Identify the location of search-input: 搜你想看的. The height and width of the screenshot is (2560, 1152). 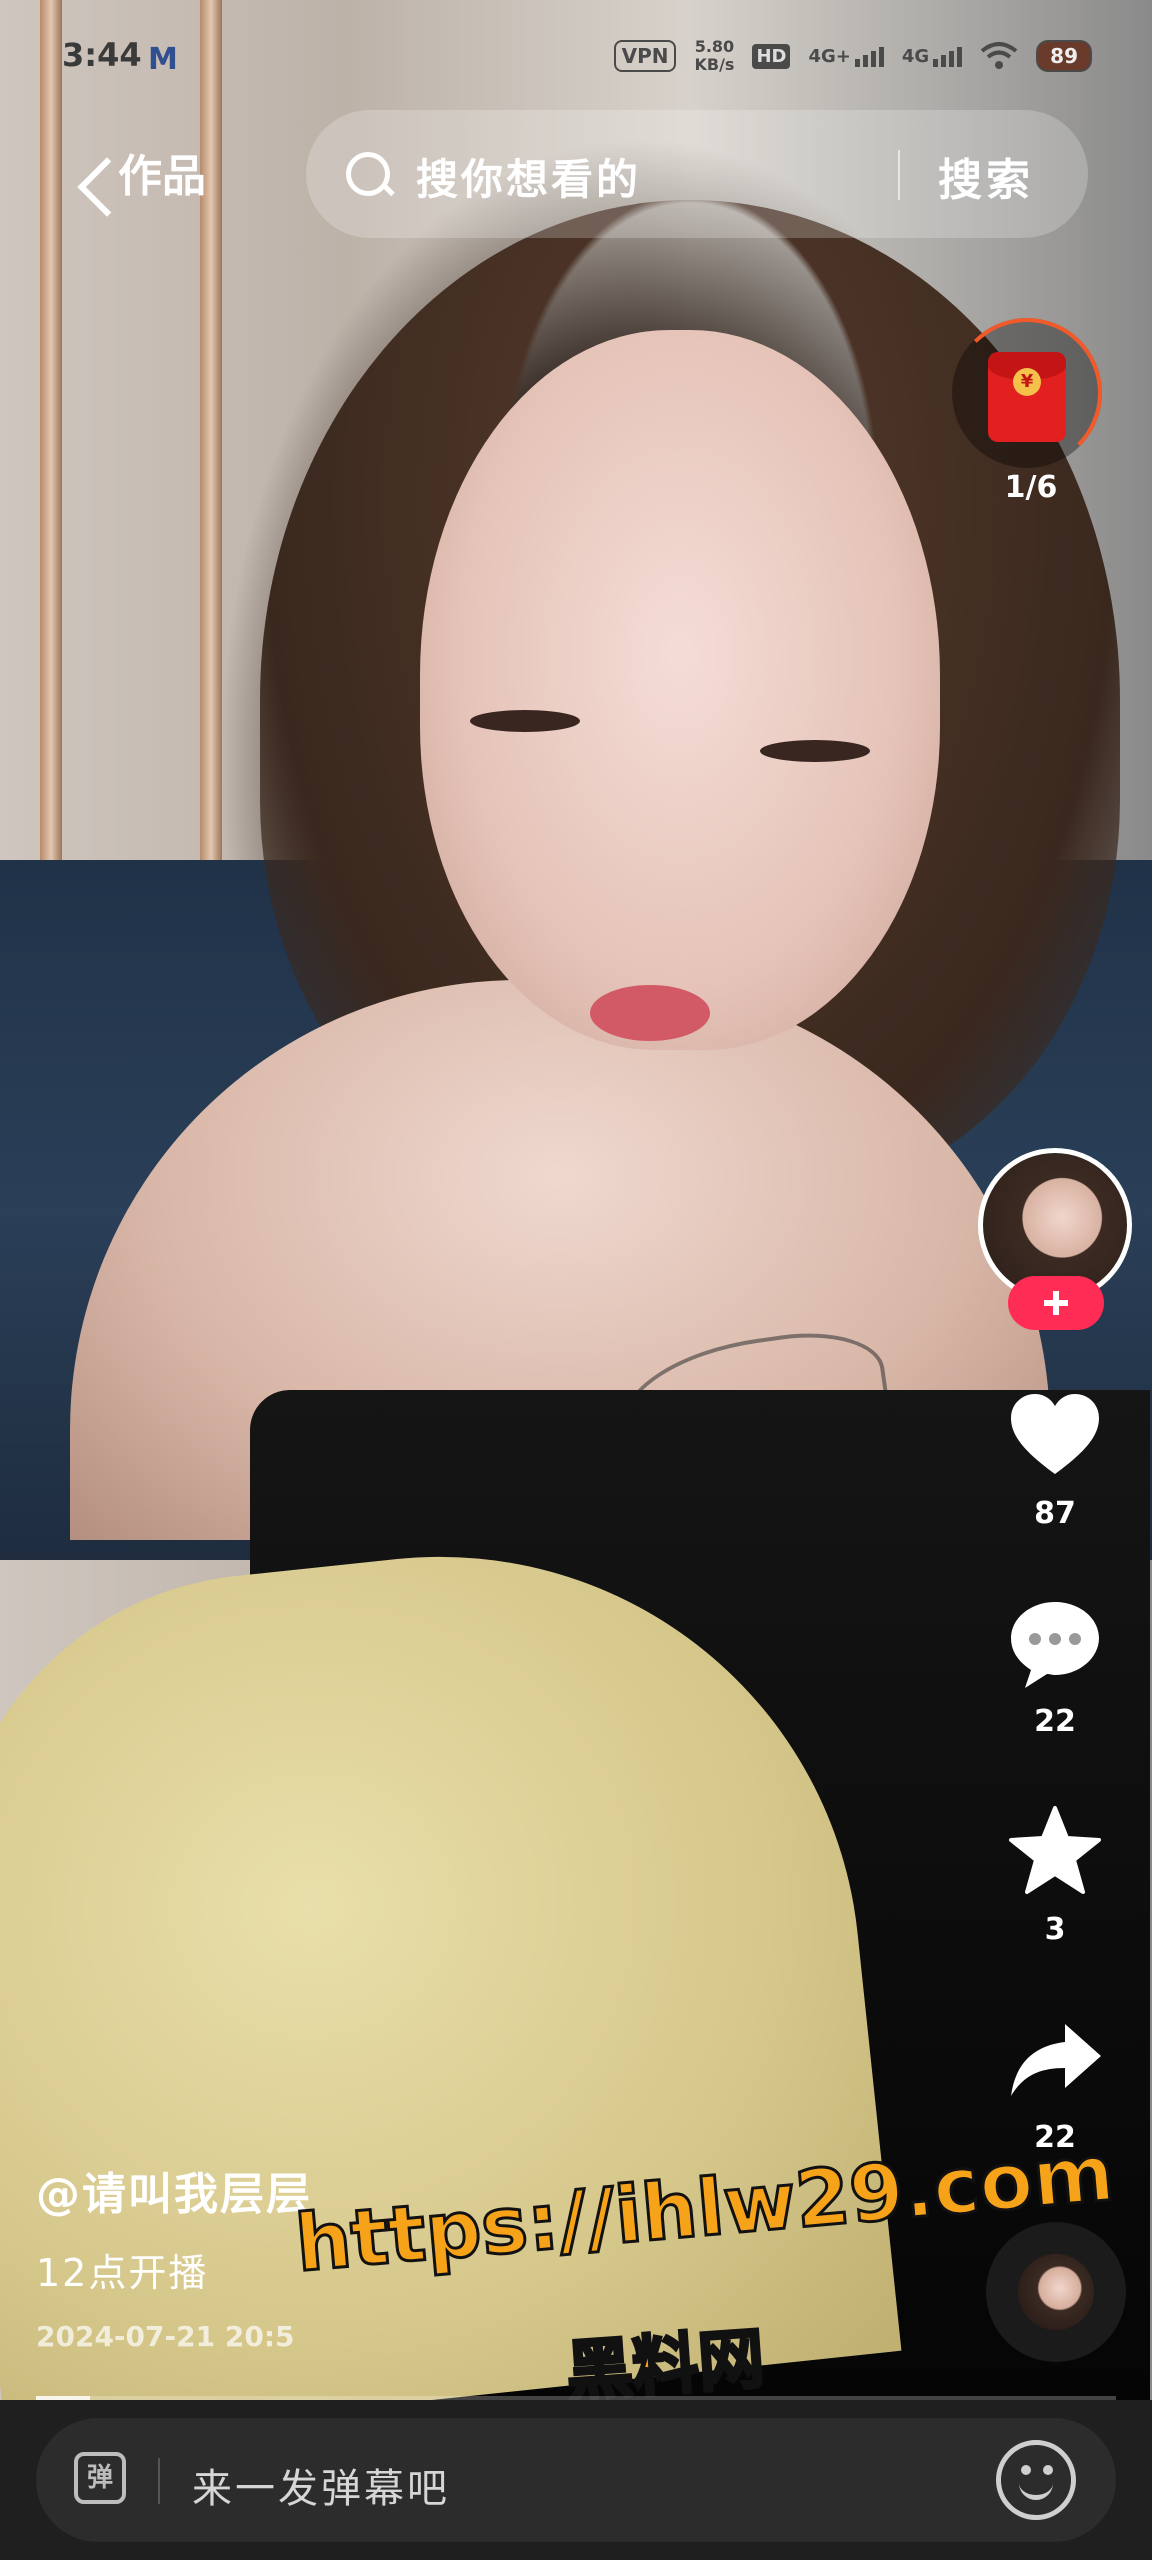
(528, 176).